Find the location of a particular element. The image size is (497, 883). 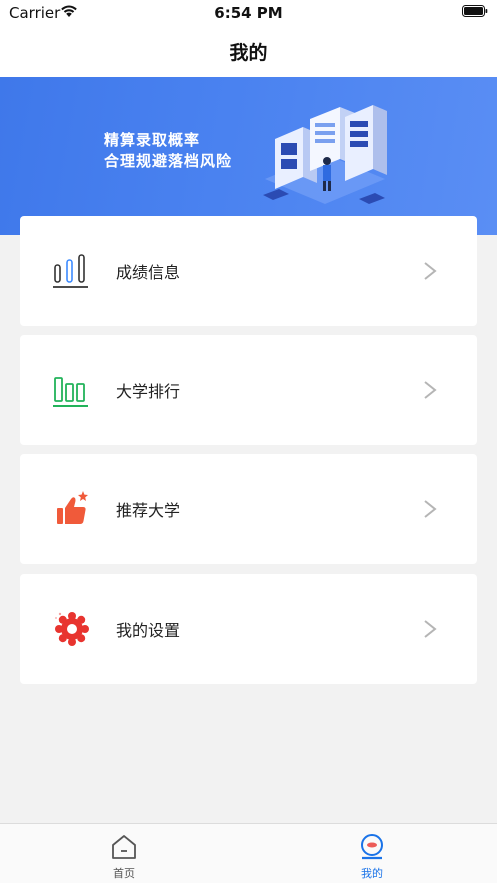

tab-mine: 我的 is located at coordinates (372, 853).